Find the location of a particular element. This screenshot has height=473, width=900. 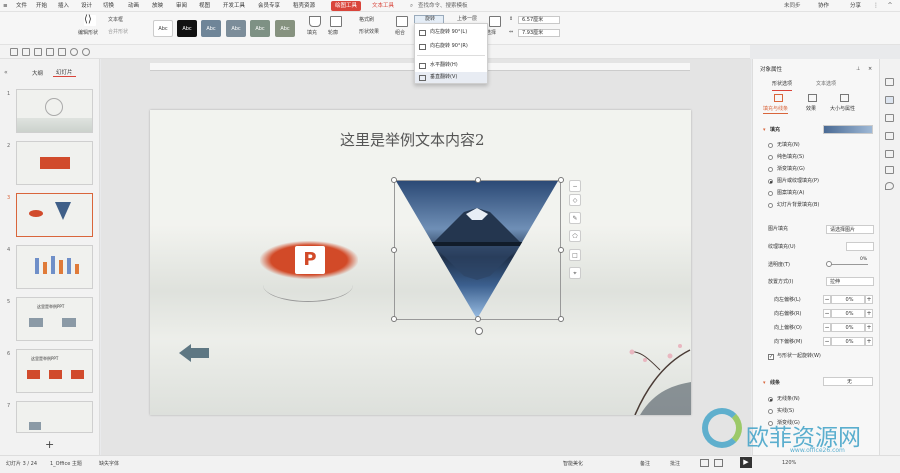

transparency-slider-thumb is located at coordinates (829, 264).